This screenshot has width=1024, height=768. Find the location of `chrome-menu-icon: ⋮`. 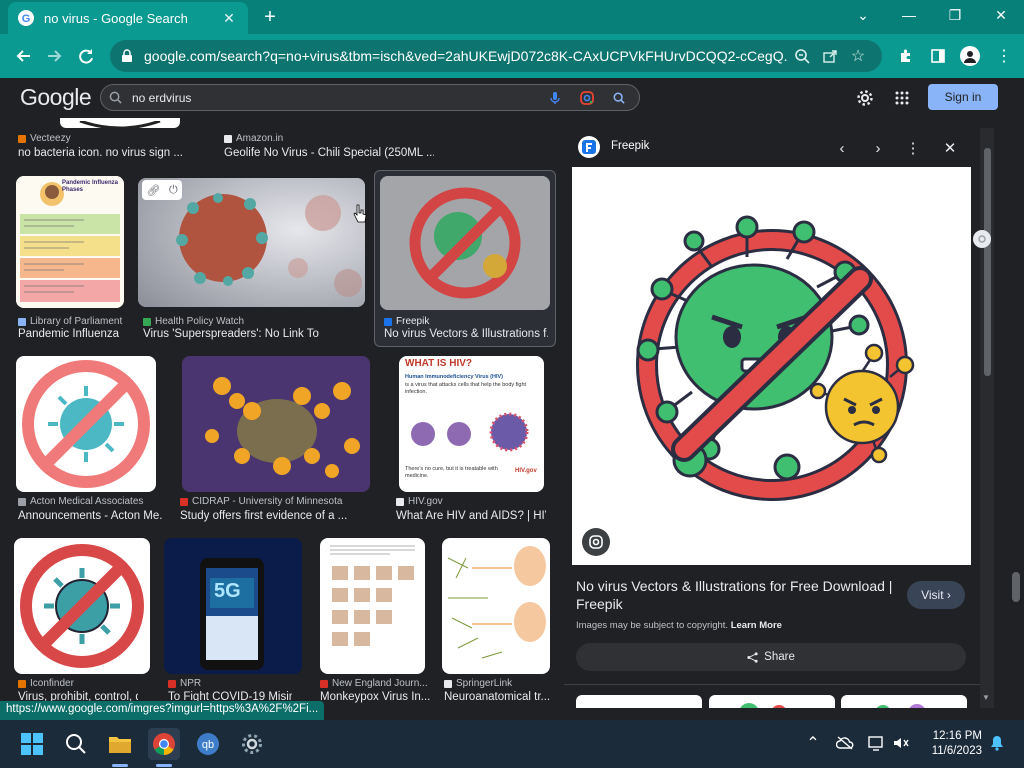

chrome-menu-icon: ⋮ is located at coordinates (1004, 56).